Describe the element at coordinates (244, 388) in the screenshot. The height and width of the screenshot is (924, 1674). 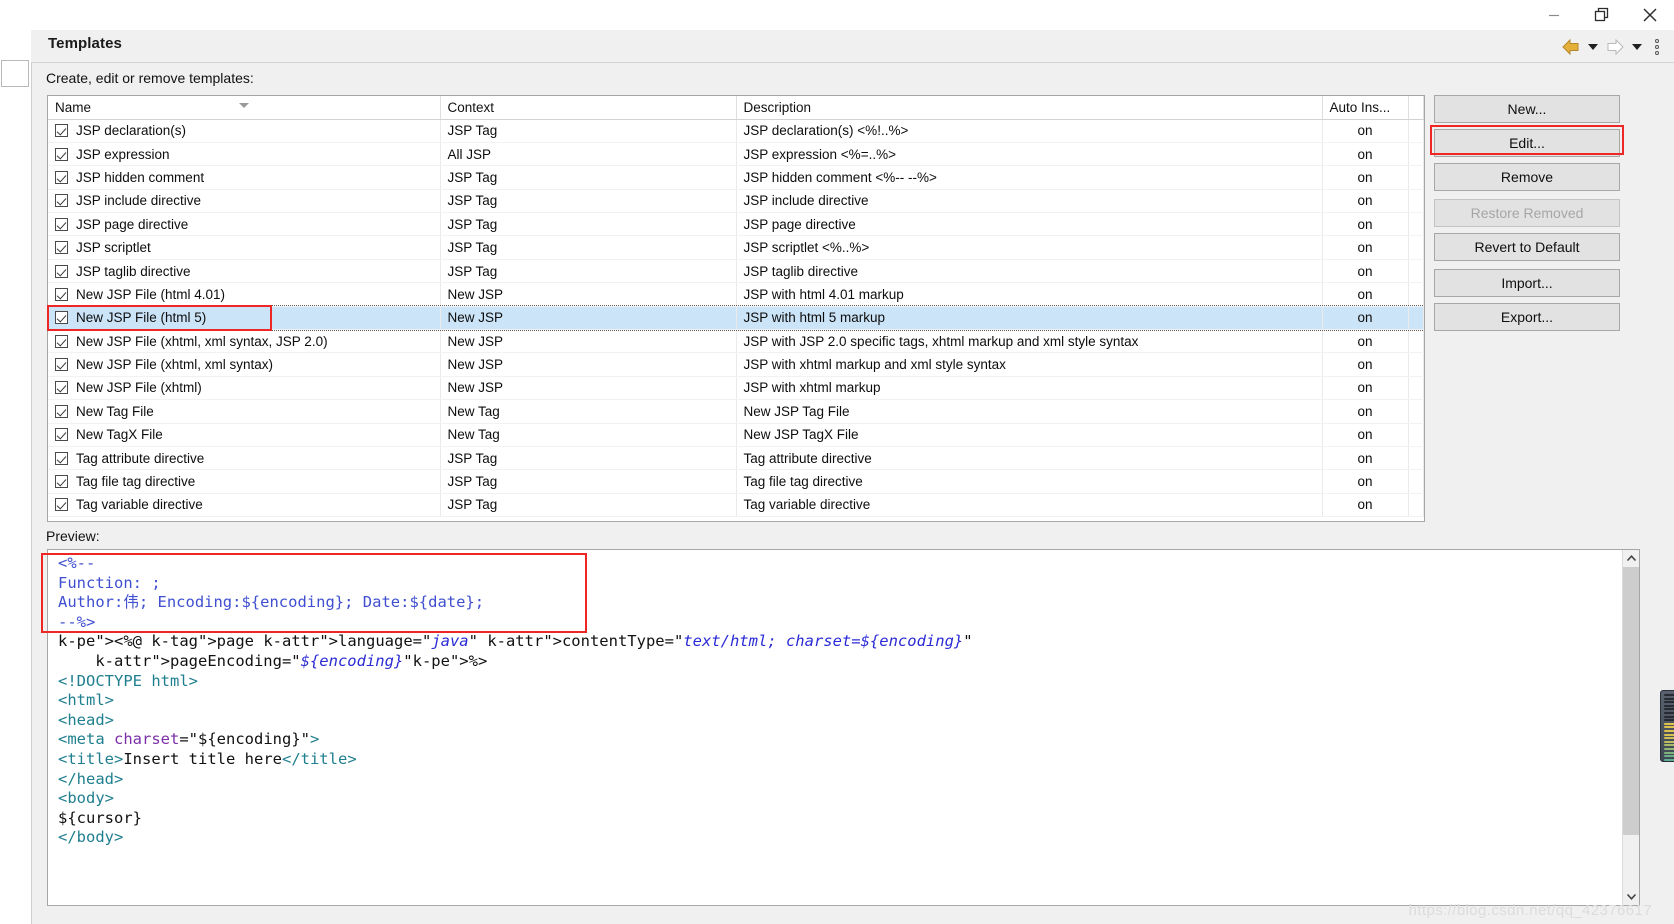
I see `cell-name: New JSP File (xhtml)` at that location.